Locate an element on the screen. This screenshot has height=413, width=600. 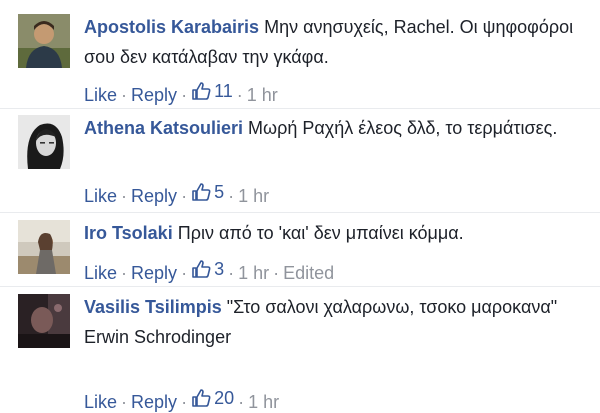
like-count-value: 11 is located at coordinates (223, 91).